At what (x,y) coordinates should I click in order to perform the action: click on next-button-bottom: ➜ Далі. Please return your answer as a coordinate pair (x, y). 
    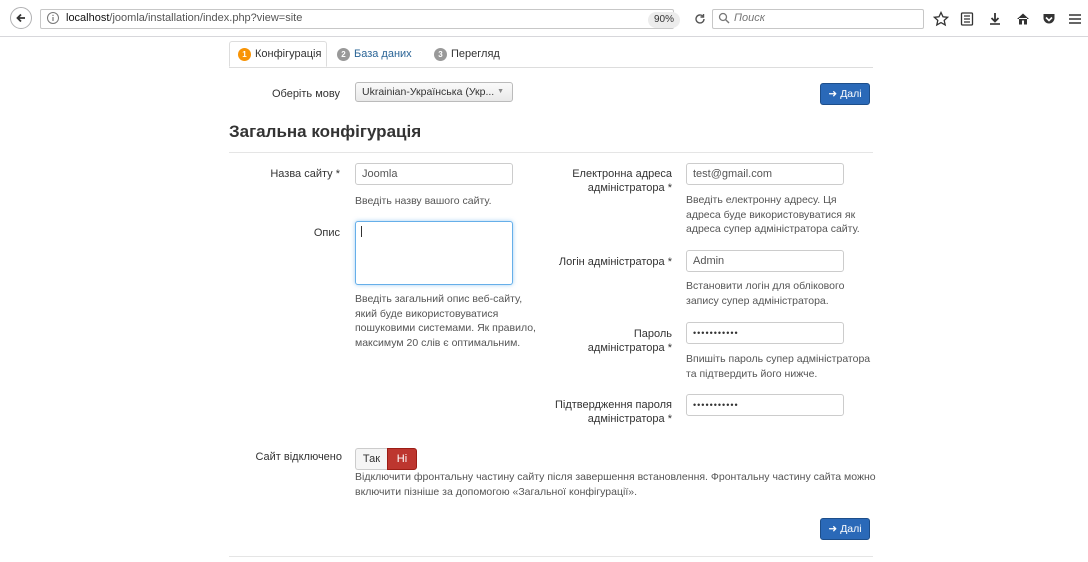
    Looking at the image, I should click on (845, 529).